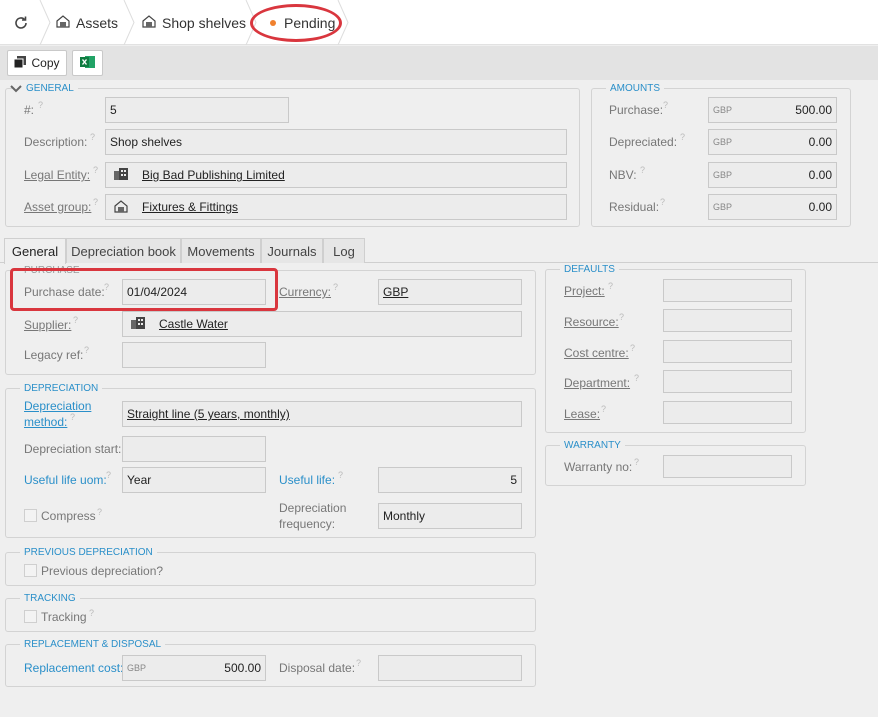 The width and height of the screenshot is (878, 717). I want to click on lease-field, so click(727, 412).